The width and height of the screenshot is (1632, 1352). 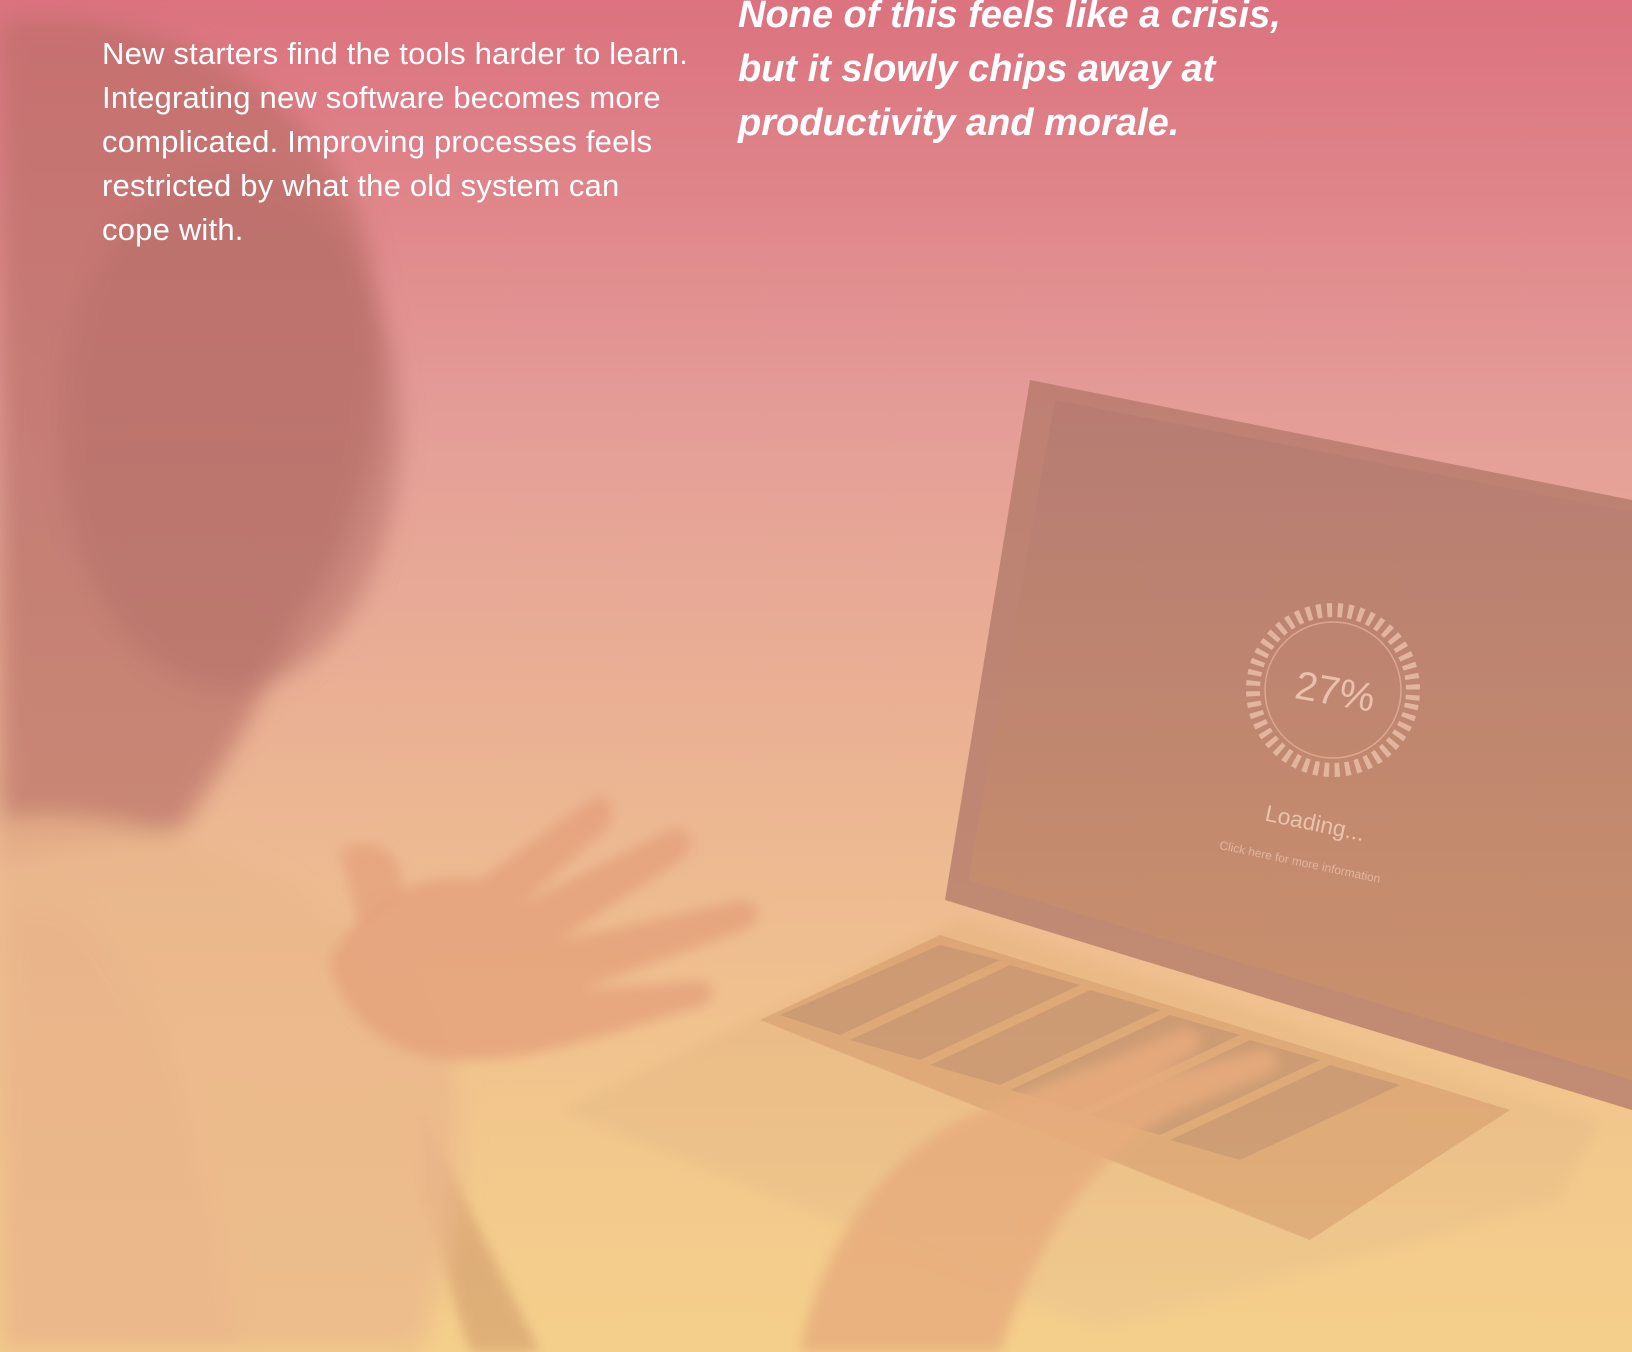 I want to click on left-hand, so click(x=544, y=929).